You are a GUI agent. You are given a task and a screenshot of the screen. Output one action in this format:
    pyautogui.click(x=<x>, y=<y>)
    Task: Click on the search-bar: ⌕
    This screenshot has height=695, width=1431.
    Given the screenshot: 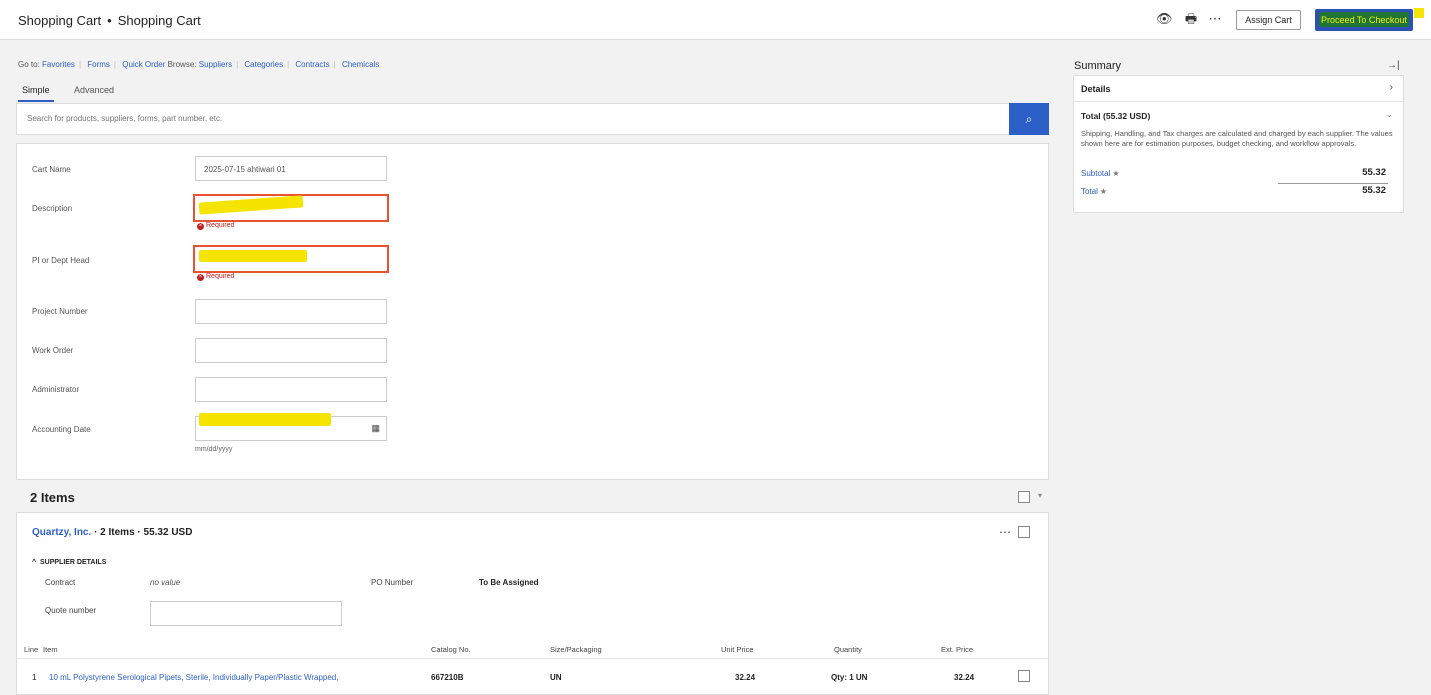 What is the action you would take?
    pyautogui.click(x=532, y=119)
    